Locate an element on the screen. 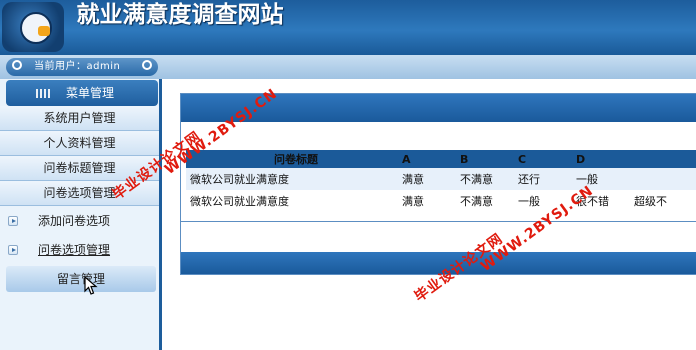 The height and width of the screenshot is (350, 696). sidebar-item-profile: 个人资料管理 is located at coordinates (79, 143).